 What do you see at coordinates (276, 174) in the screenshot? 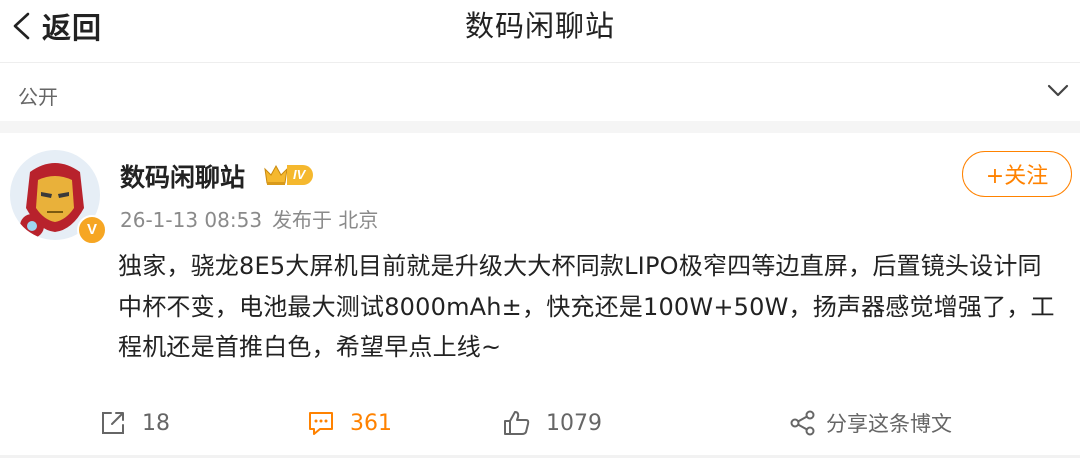
I see `crown-icon` at bounding box center [276, 174].